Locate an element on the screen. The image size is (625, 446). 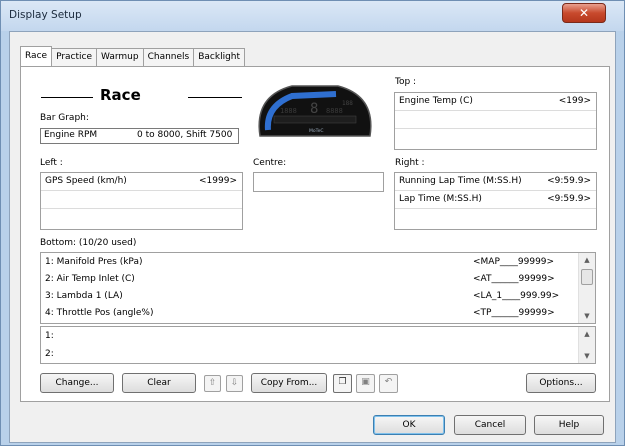
top-list: Engine Temp (C) <199> is located at coordinates (495, 121).